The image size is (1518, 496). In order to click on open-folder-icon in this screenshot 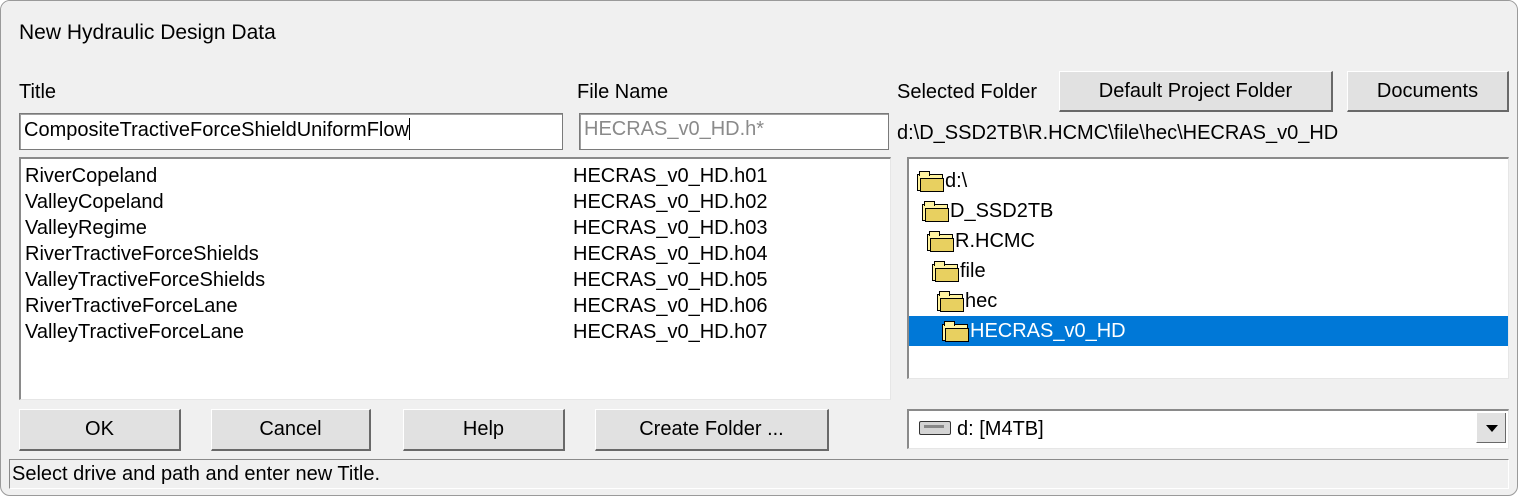, I will do `click(955, 331)`.